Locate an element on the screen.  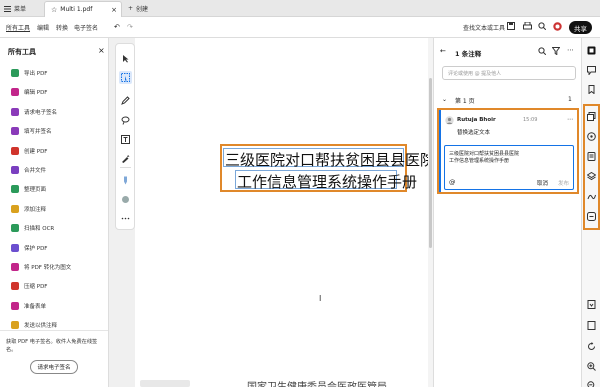
request-esign-button: 请求电子签名 is located at coordinates (54, 367).